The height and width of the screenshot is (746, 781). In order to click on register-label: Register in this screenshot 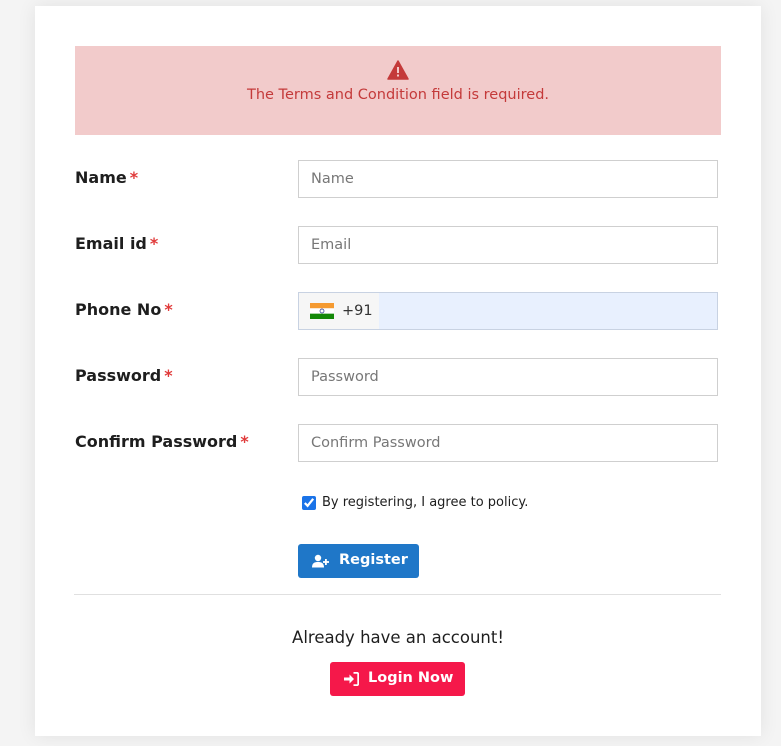, I will do `click(373, 560)`.